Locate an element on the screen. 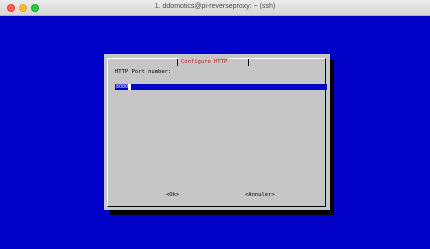  dialog-title: Configure HTTP is located at coordinates (204, 62).